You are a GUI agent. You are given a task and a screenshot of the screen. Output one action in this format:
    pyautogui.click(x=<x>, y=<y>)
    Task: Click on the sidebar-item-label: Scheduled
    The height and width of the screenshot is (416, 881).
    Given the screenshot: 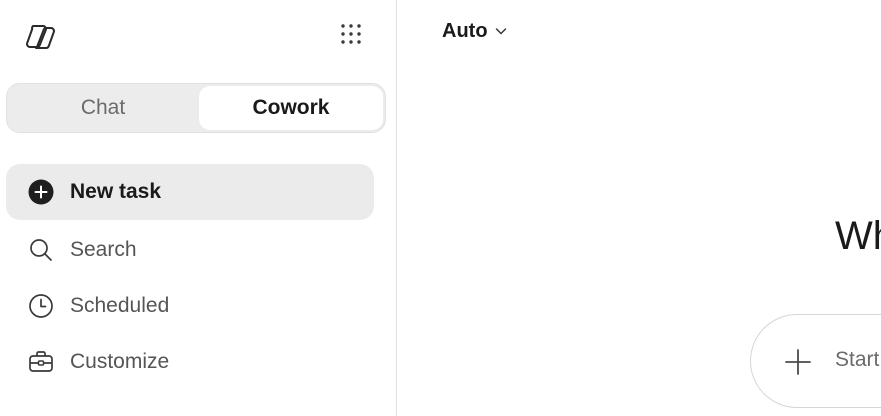 What is the action you would take?
    pyautogui.click(x=120, y=305)
    